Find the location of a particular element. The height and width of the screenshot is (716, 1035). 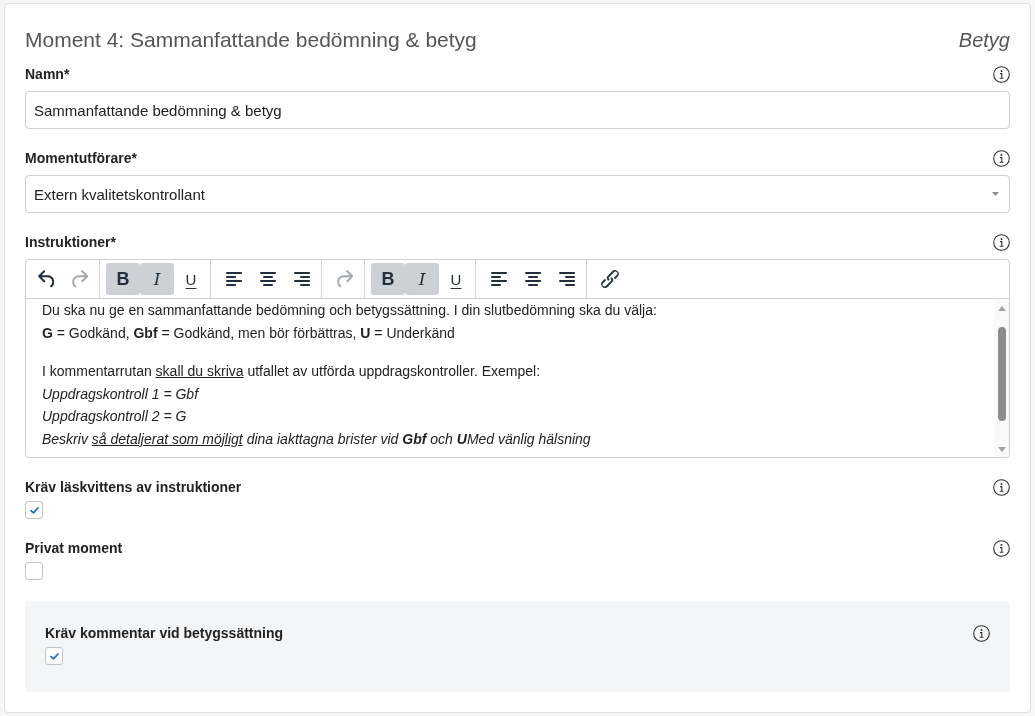

text-input: Sammanfattande bedömning & betyg is located at coordinates (517, 110).